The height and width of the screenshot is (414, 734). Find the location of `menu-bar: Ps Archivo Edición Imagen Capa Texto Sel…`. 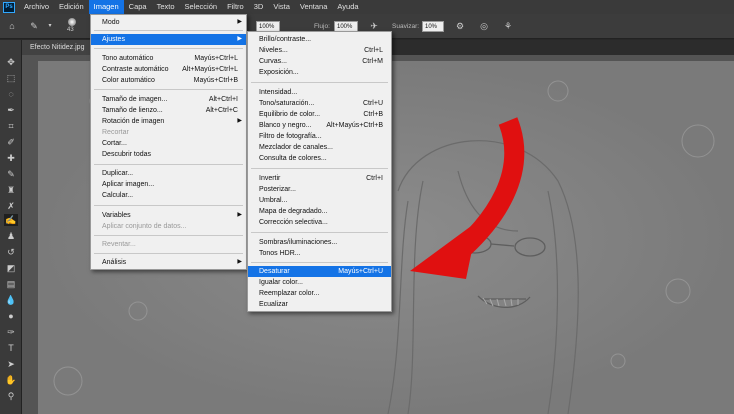

menu-bar: Ps Archivo Edición Imagen Capa Texto Sel… is located at coordinates (367, 7).